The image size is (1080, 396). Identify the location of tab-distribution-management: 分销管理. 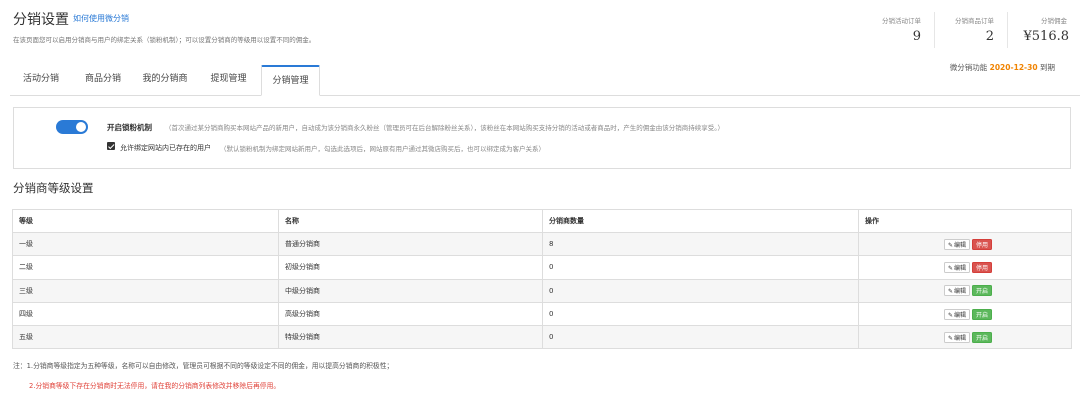
(290, 80).